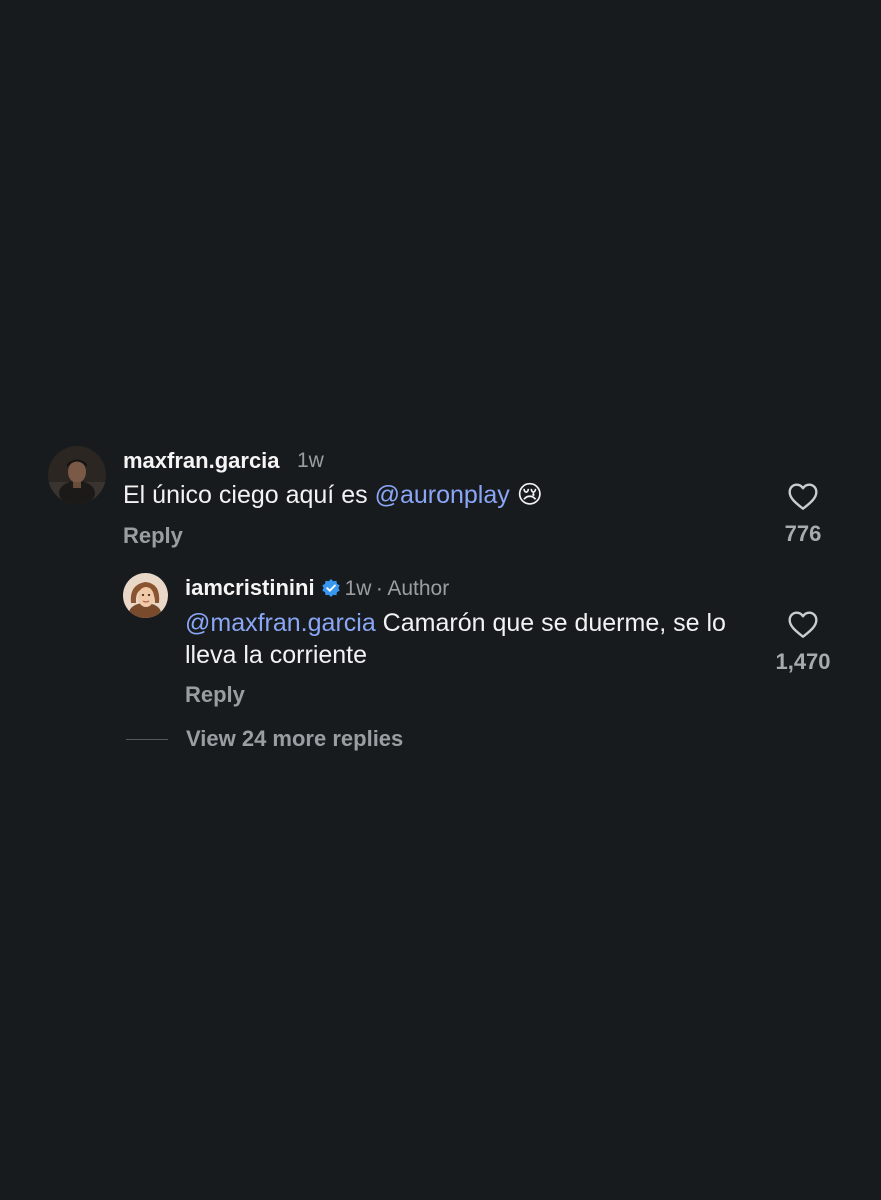 This screenshot has height=1200, width=881. Describe the element at coordinates (803, 661) in the screenshot. I see `reply-like-count: 1,470` at that location.